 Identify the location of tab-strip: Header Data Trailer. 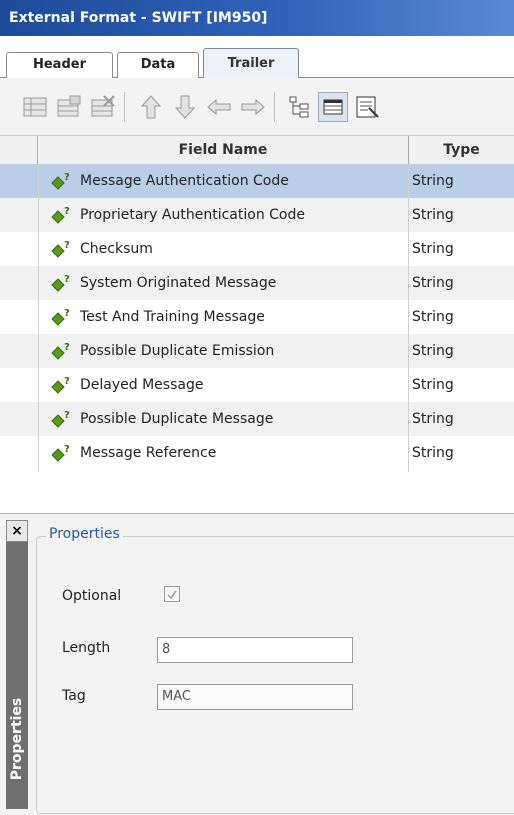
(257, 57).